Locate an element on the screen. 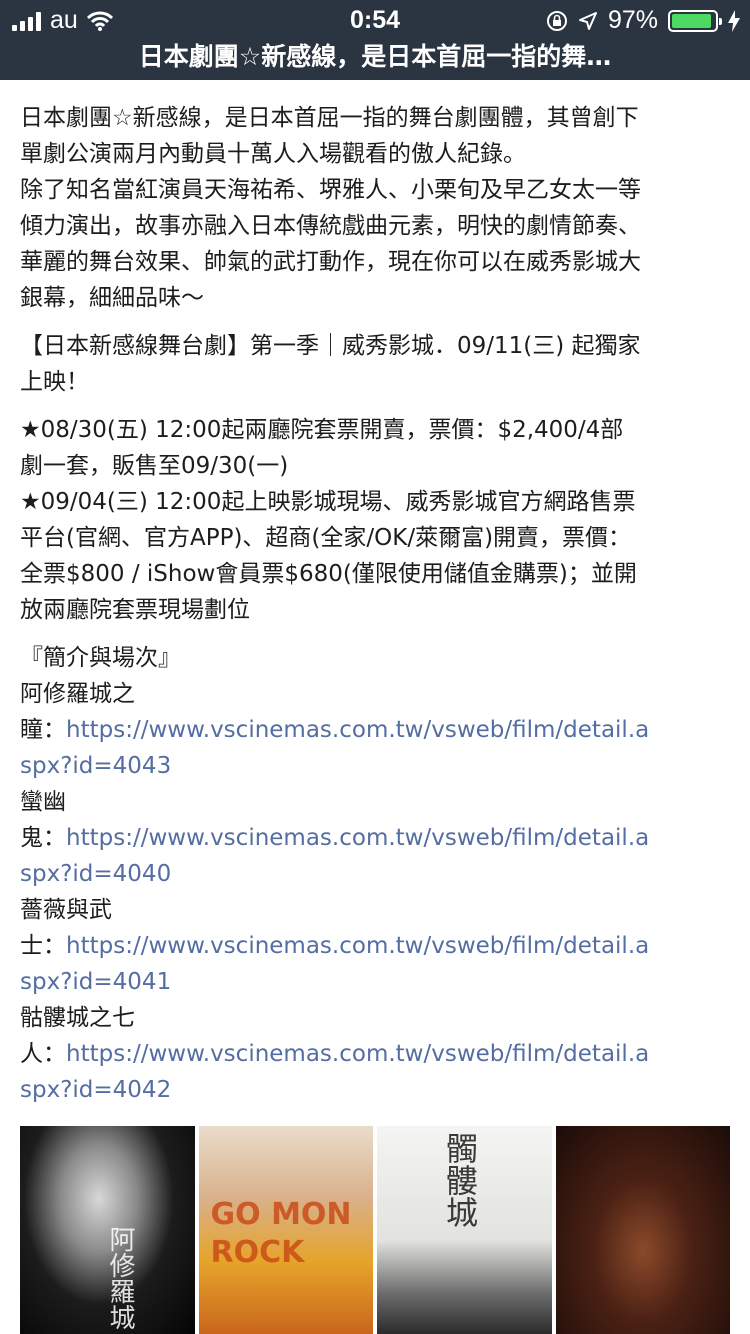 The image size is (750, 1334). text-line: 【日本新感線舞台劇】第一季｜威秀影城．09/11(三) 起獨家 is located at coordinates (330, 346).